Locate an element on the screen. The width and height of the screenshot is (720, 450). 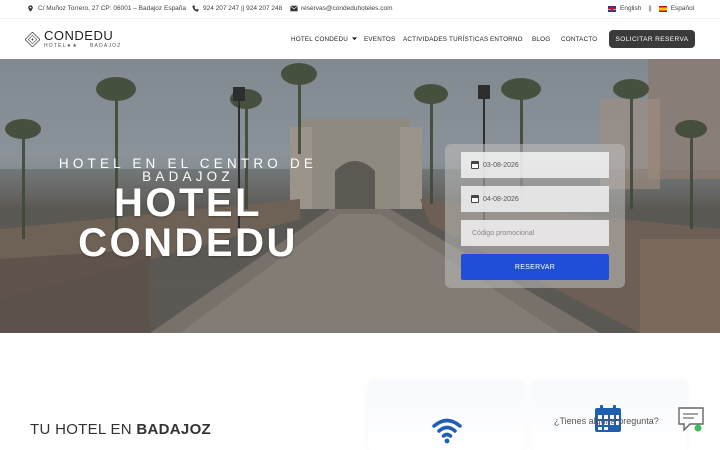
email-text: reservas@condeduhoteles.com is located at coordinates (347, 8).